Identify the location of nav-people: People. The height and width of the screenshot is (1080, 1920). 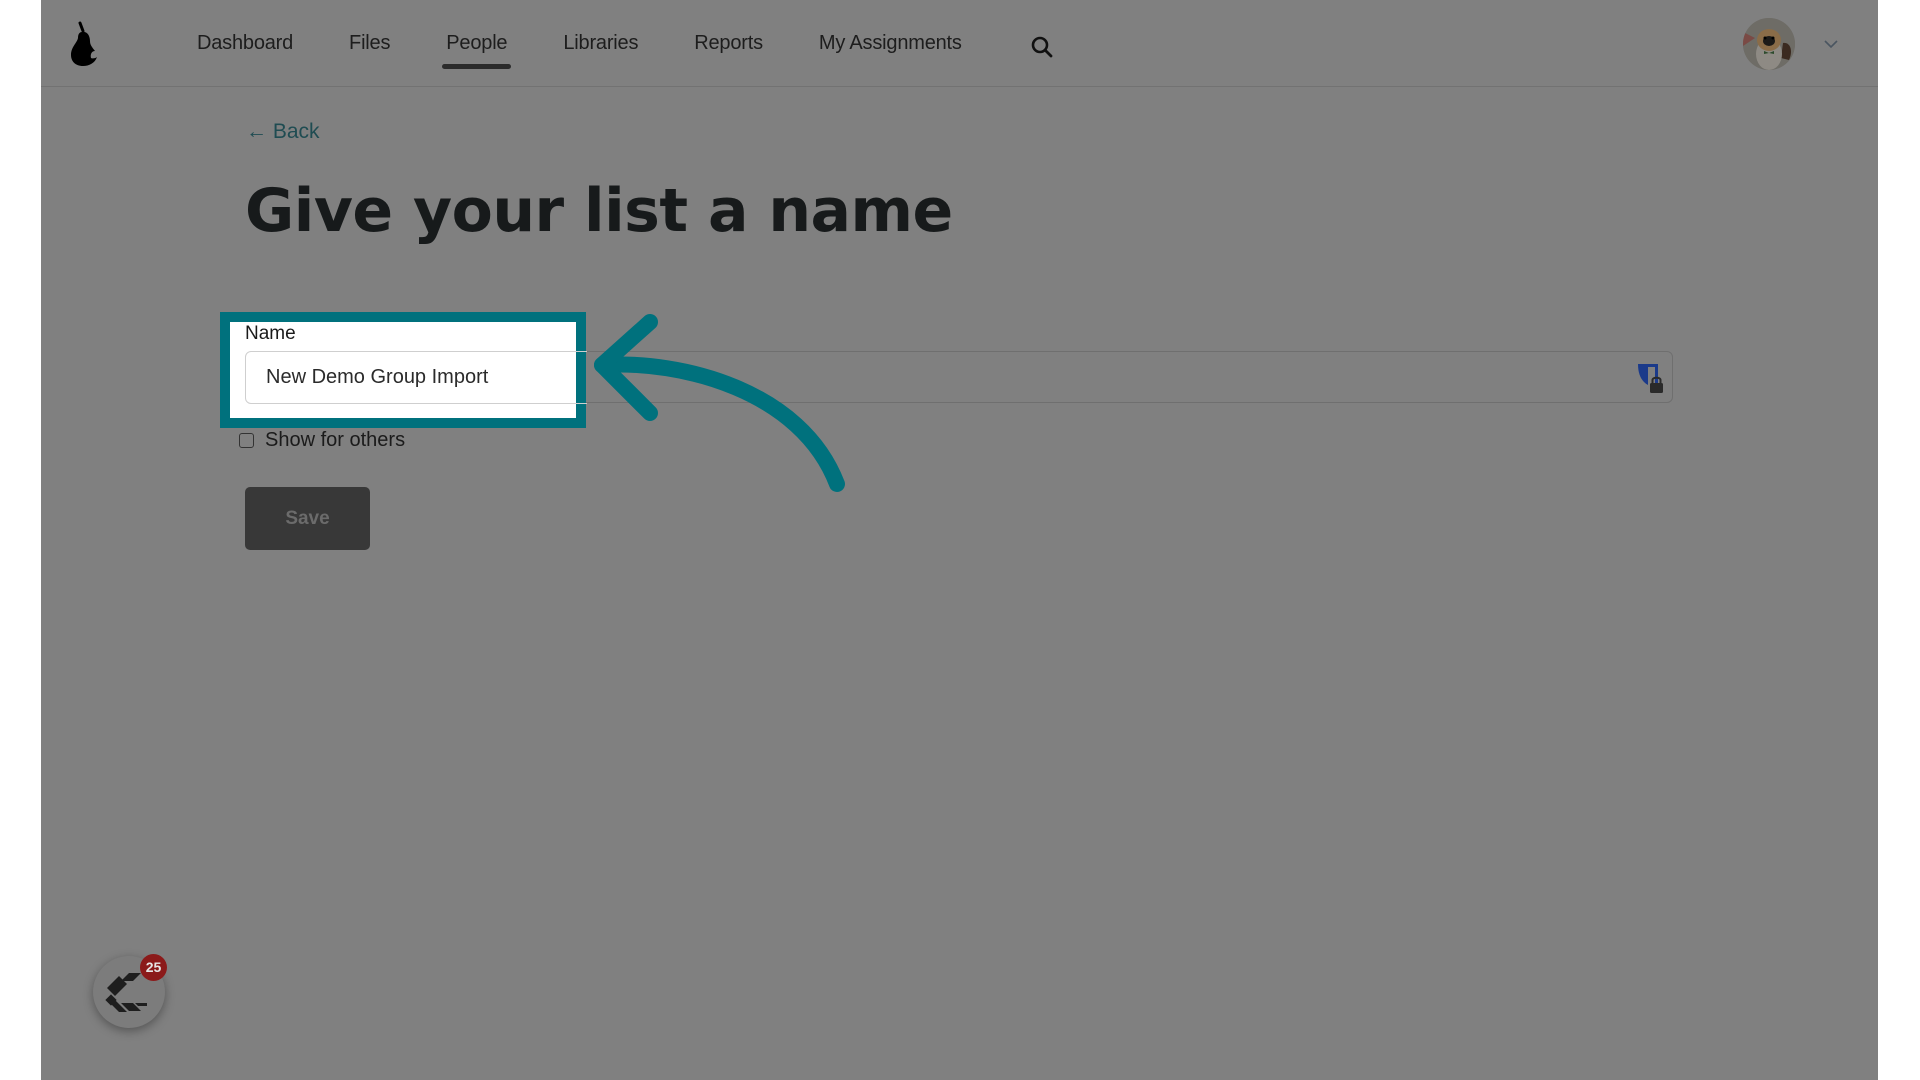
(477, 43).